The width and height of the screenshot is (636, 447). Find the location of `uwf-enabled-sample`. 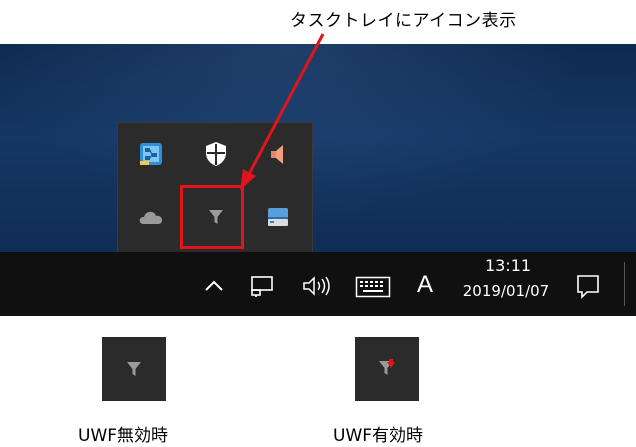

uwf-enabled-sample is located at coordinates (387, 369).